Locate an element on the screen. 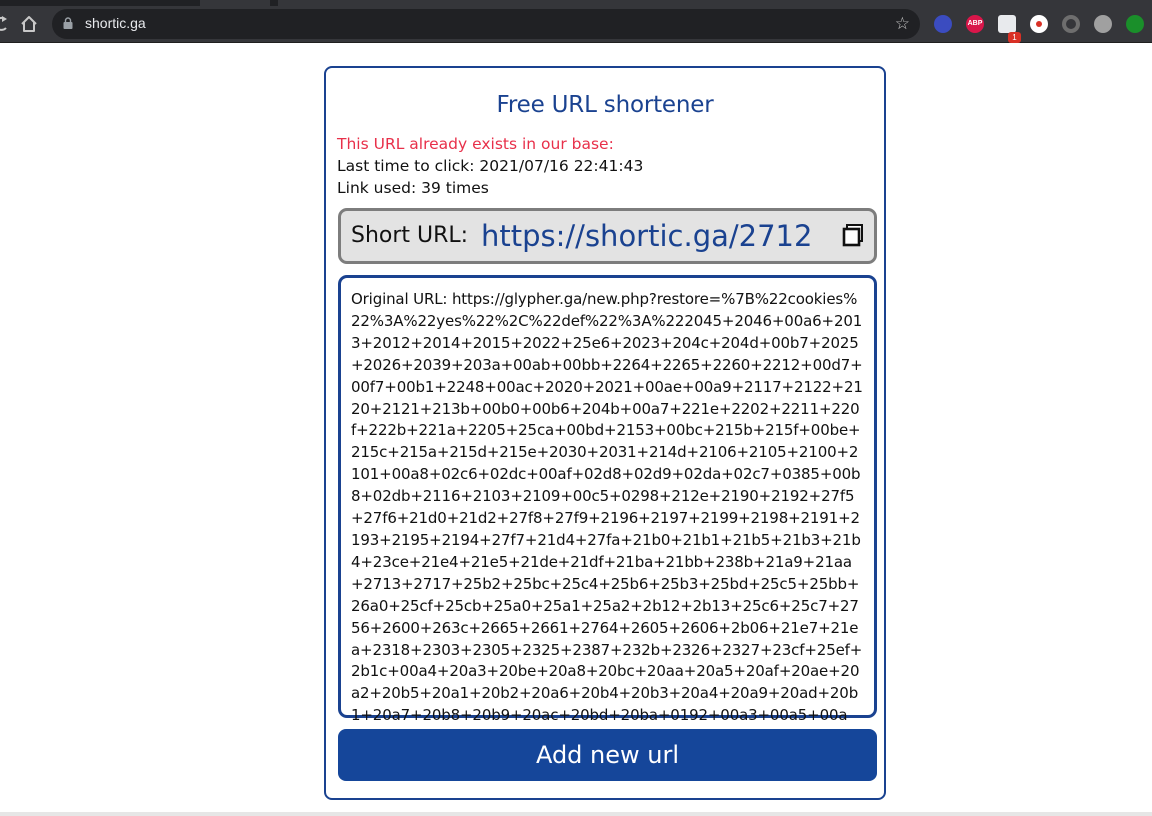 The image size is (1152, 816). usage-count-info: Link used: 39 times is located at coordinates (413, 188).